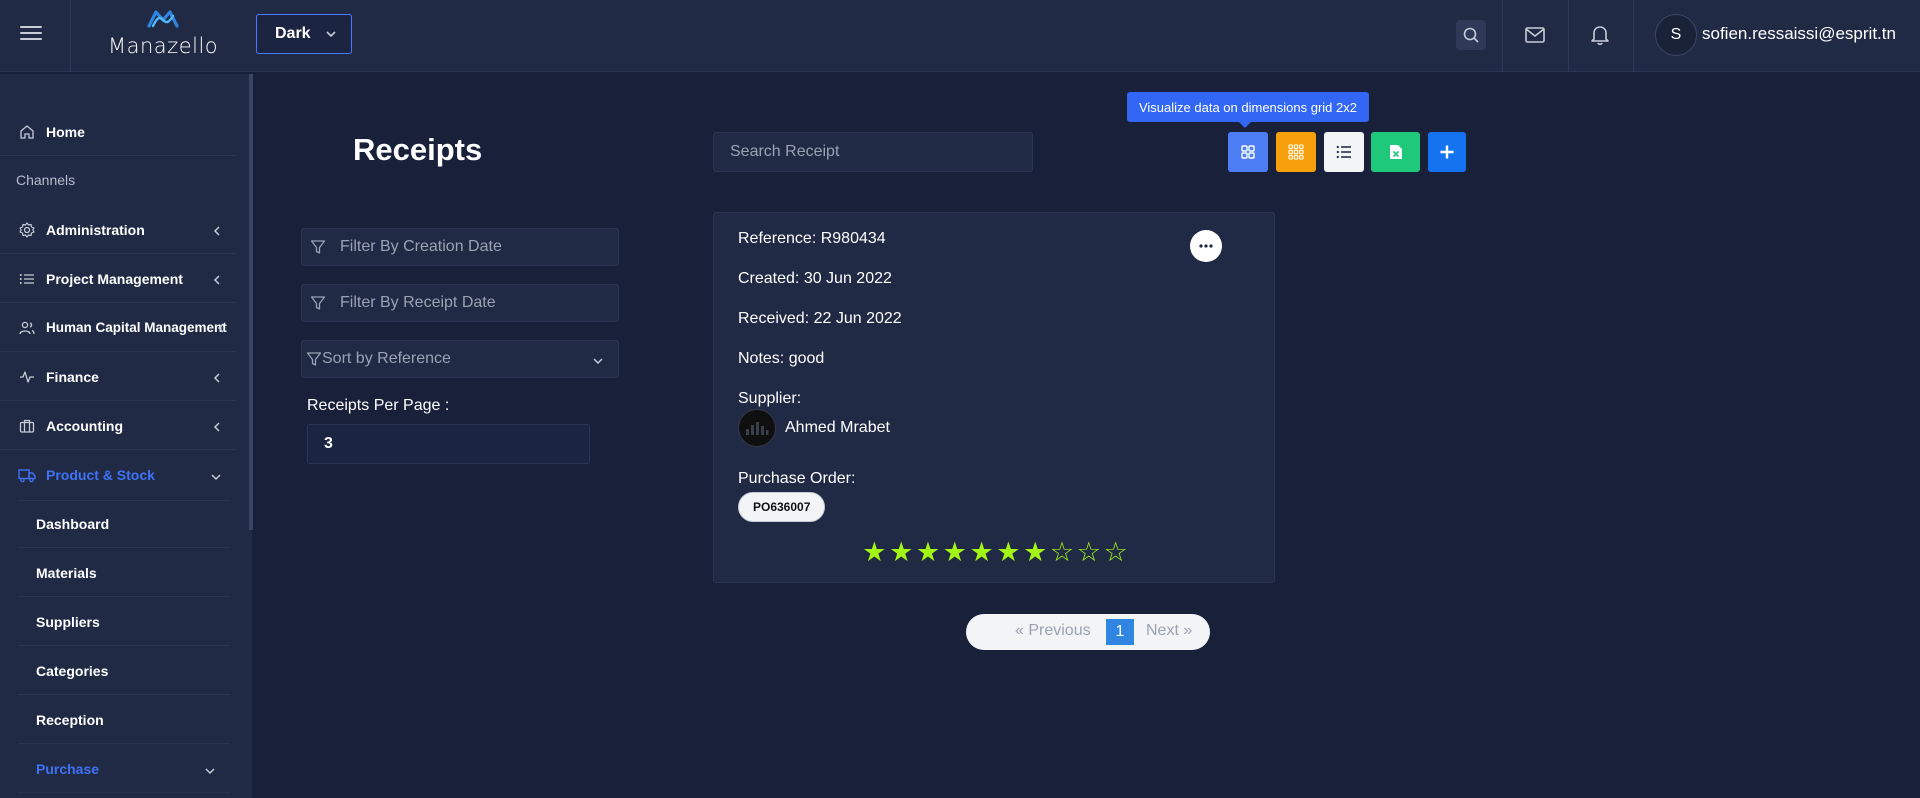 Image resolution: width=1920 pixels, height=798 pixels. What do you see at coordinates (418, 302) in the screenshot?
I see `filter-receipt-date-placeholder: Filter By Receipt Date` at bounding box center [418, 302].